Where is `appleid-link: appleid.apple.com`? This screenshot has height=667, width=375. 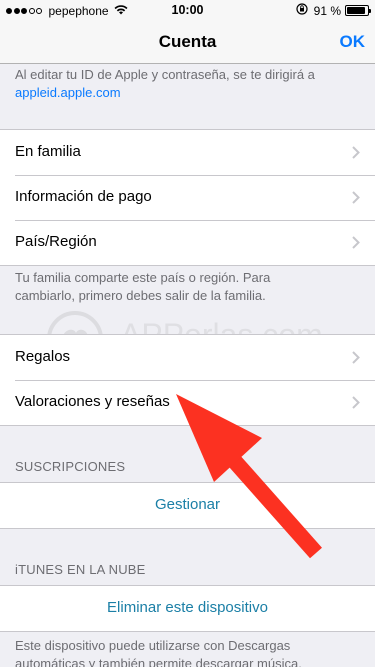 appleid-link: appleid.apple.com is located at coordinates (190, 93).